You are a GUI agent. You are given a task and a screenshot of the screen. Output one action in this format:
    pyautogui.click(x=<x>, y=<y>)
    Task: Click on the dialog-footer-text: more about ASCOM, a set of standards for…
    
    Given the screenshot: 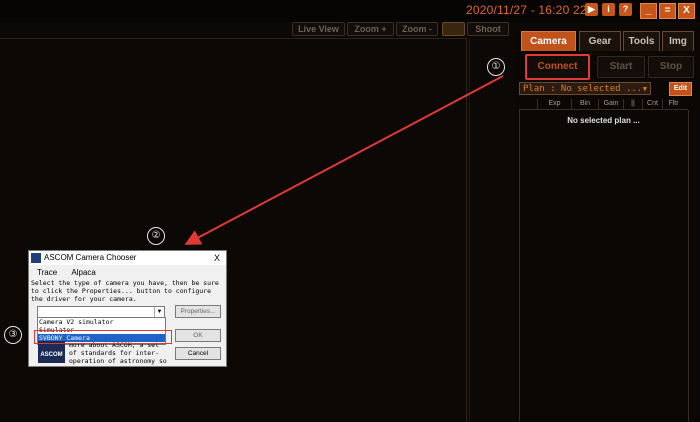 What is the action you would take?
    pyautogui.click(x=118, y=353)
    